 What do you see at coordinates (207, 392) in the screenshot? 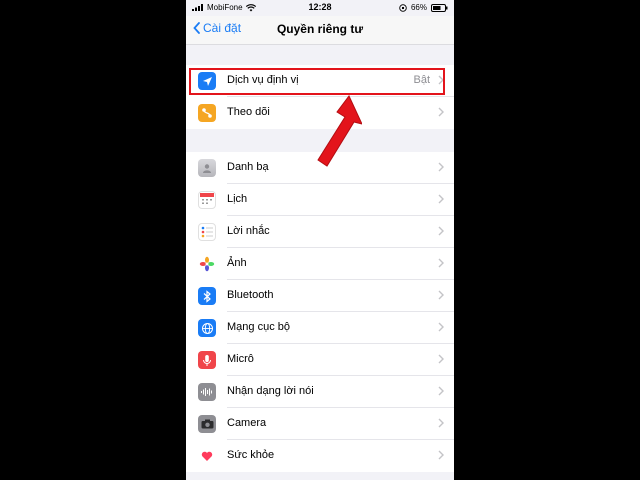
I see `speech-waveform-icon` at bounding box center [207, 392].